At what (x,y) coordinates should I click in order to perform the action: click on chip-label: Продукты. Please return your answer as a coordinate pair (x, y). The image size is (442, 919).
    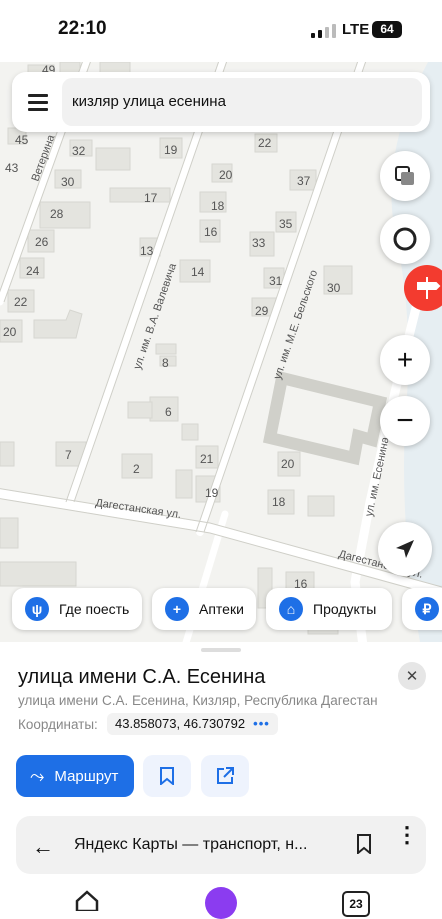
    Looking at the image, I should click on (345, 609).